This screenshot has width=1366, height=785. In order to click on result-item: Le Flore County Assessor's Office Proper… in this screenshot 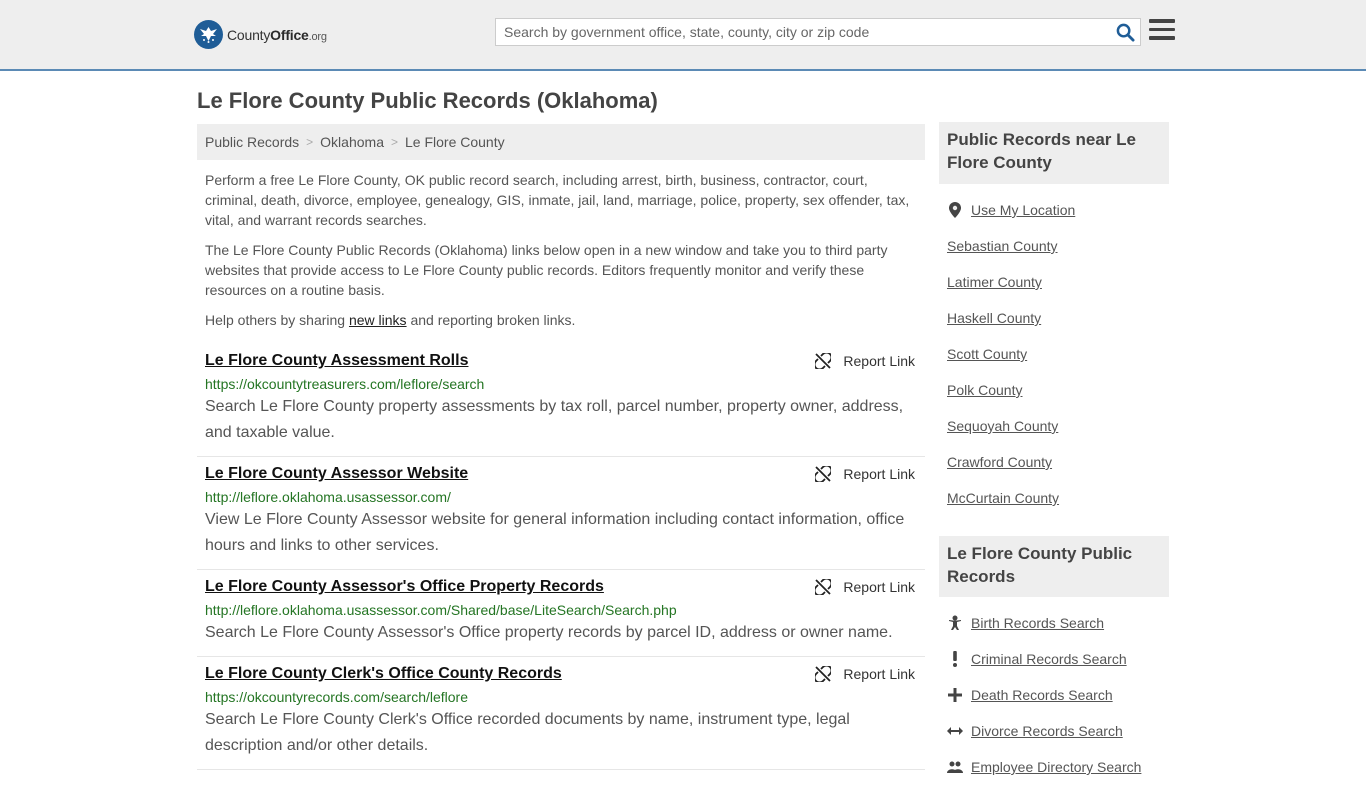, I will do `click(561, 613)`.